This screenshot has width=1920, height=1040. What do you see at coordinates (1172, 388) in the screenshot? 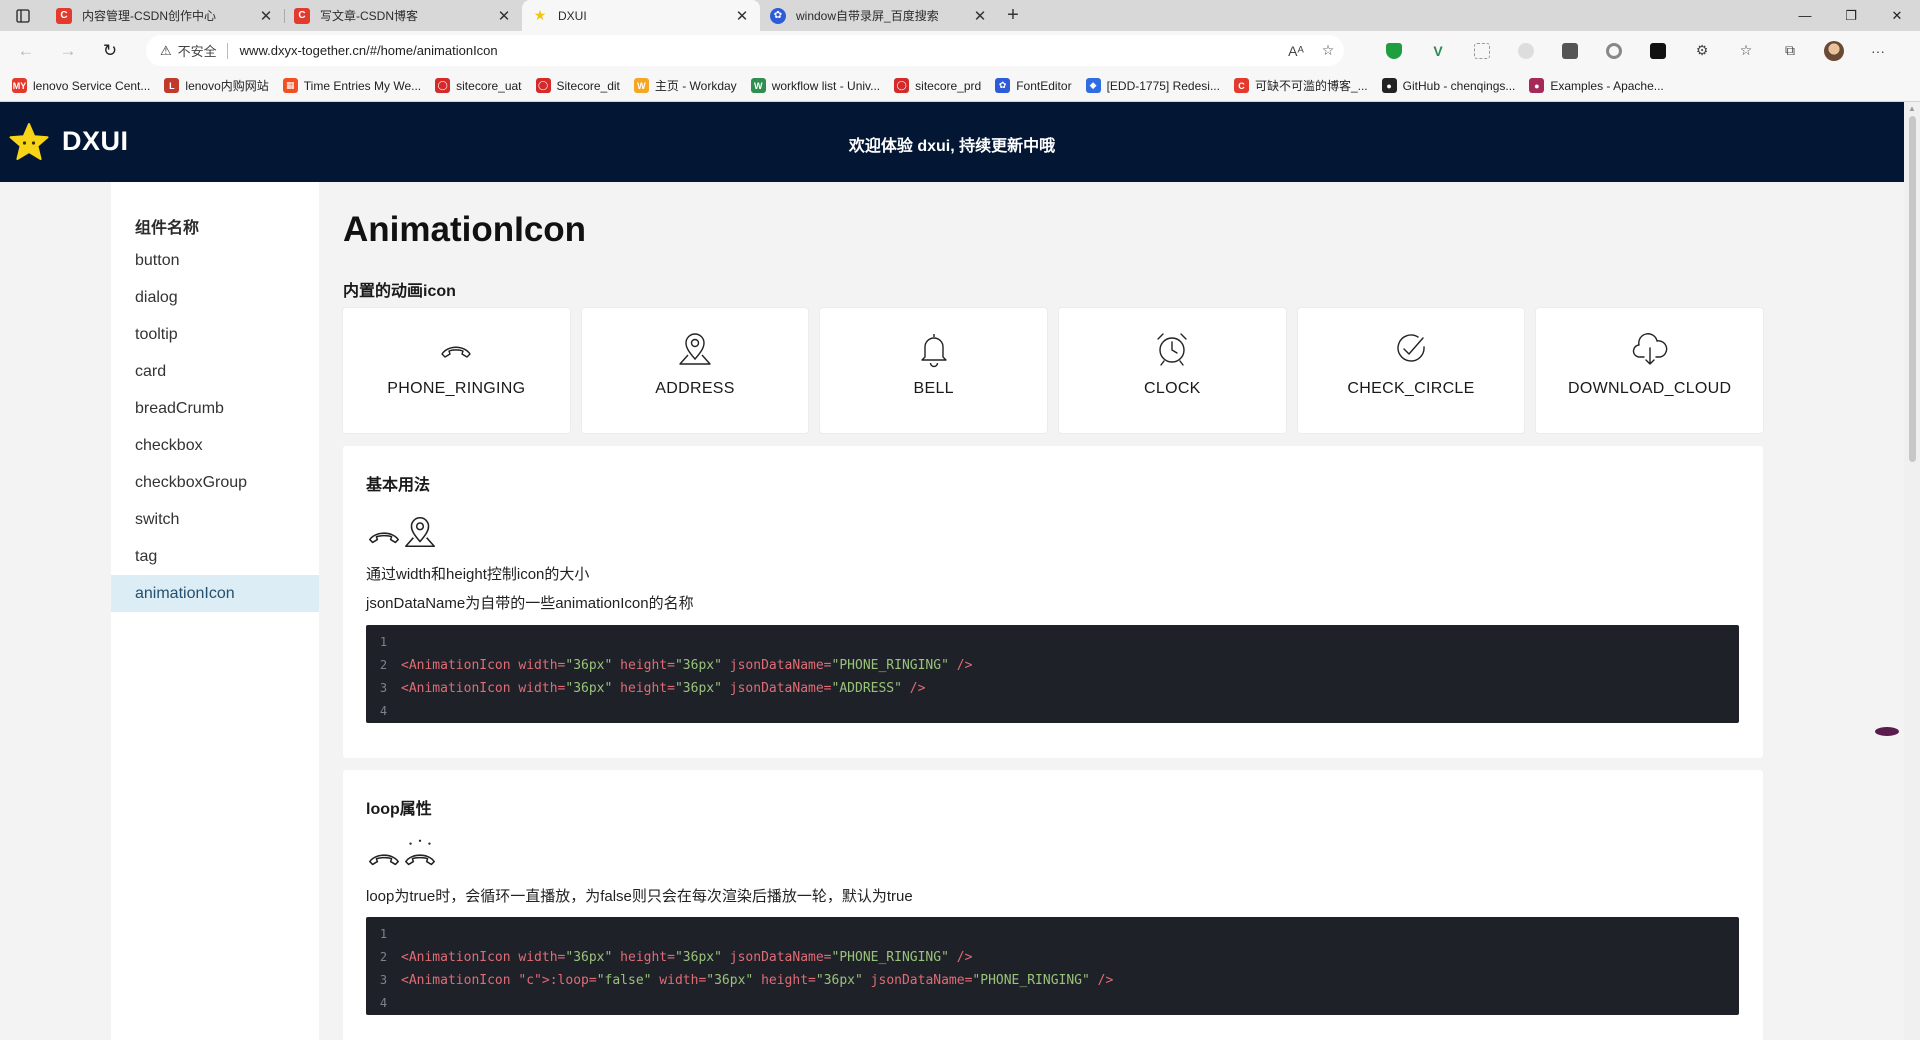
I see `icon-card-label: CLOCK` at bounding box center [1172, 388].